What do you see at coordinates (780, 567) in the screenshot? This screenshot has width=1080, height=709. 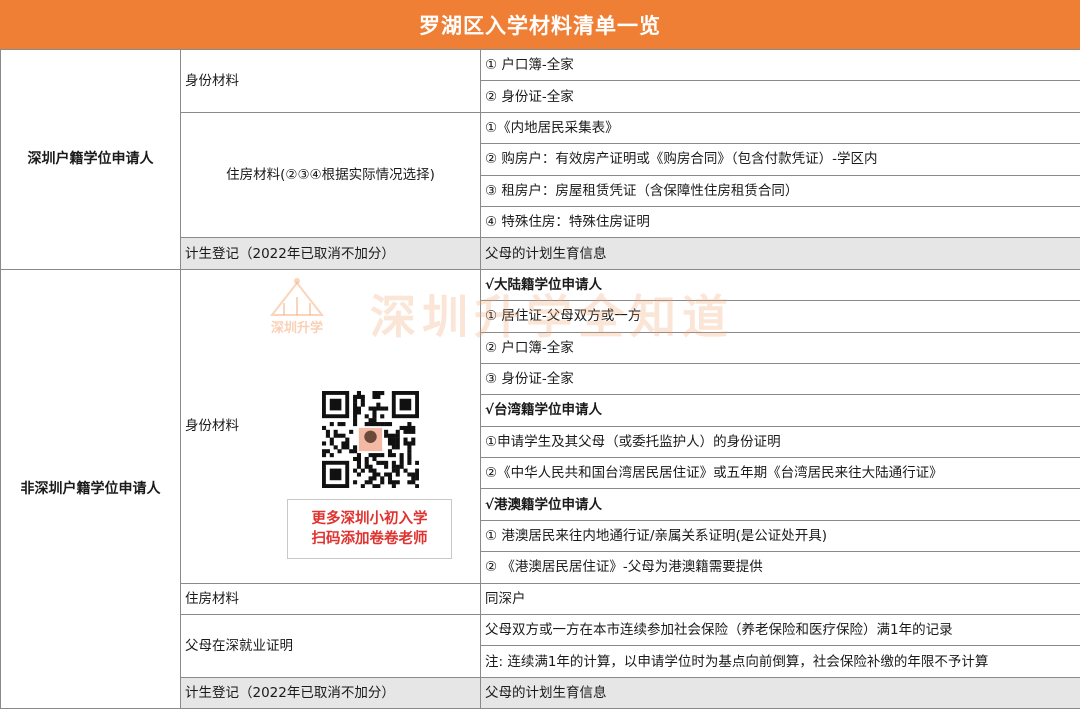 I see `list-item: ② 《港澳居民居住证》-父母为港澳籍需要提供` at bounding box center [780, 567].